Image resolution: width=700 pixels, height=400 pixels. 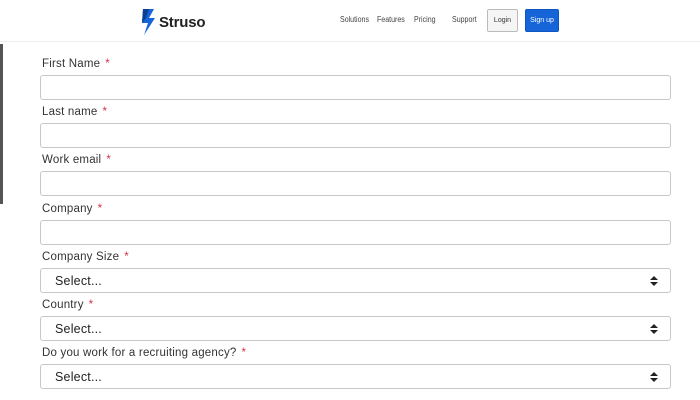 What do you see at coordinates (542, 20) in the screenshot?
I see `signup-button: Sign up` at bounding box center [542, 20].